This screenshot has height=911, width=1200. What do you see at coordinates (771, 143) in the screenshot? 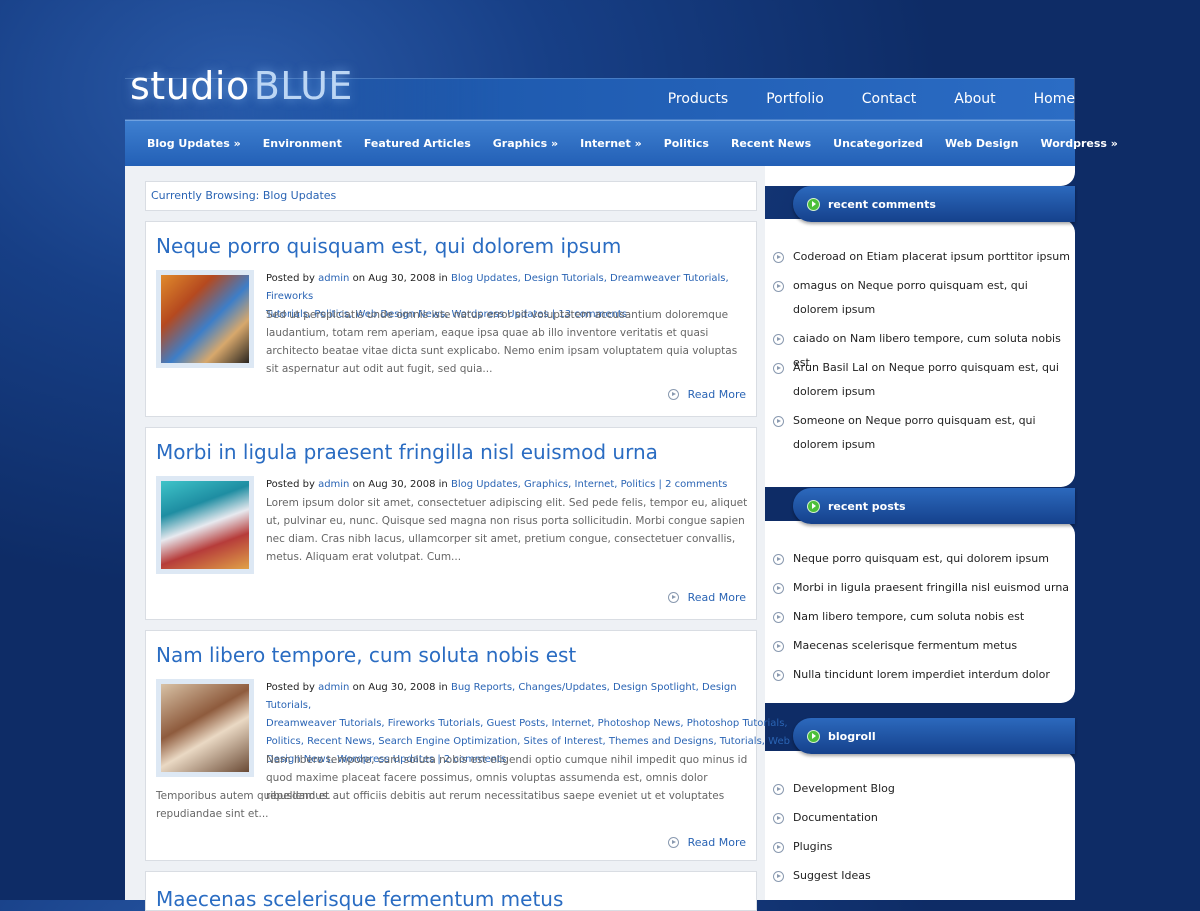
I see `cat-recent-news: Recent News` at bounding box center [771, 143].